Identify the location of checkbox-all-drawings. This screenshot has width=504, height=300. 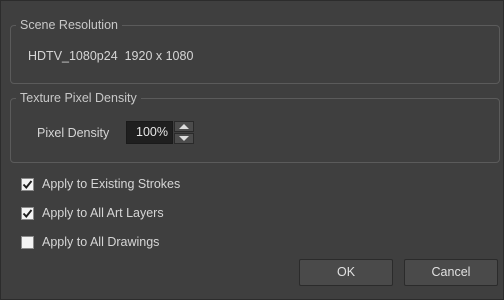
(27, 242).